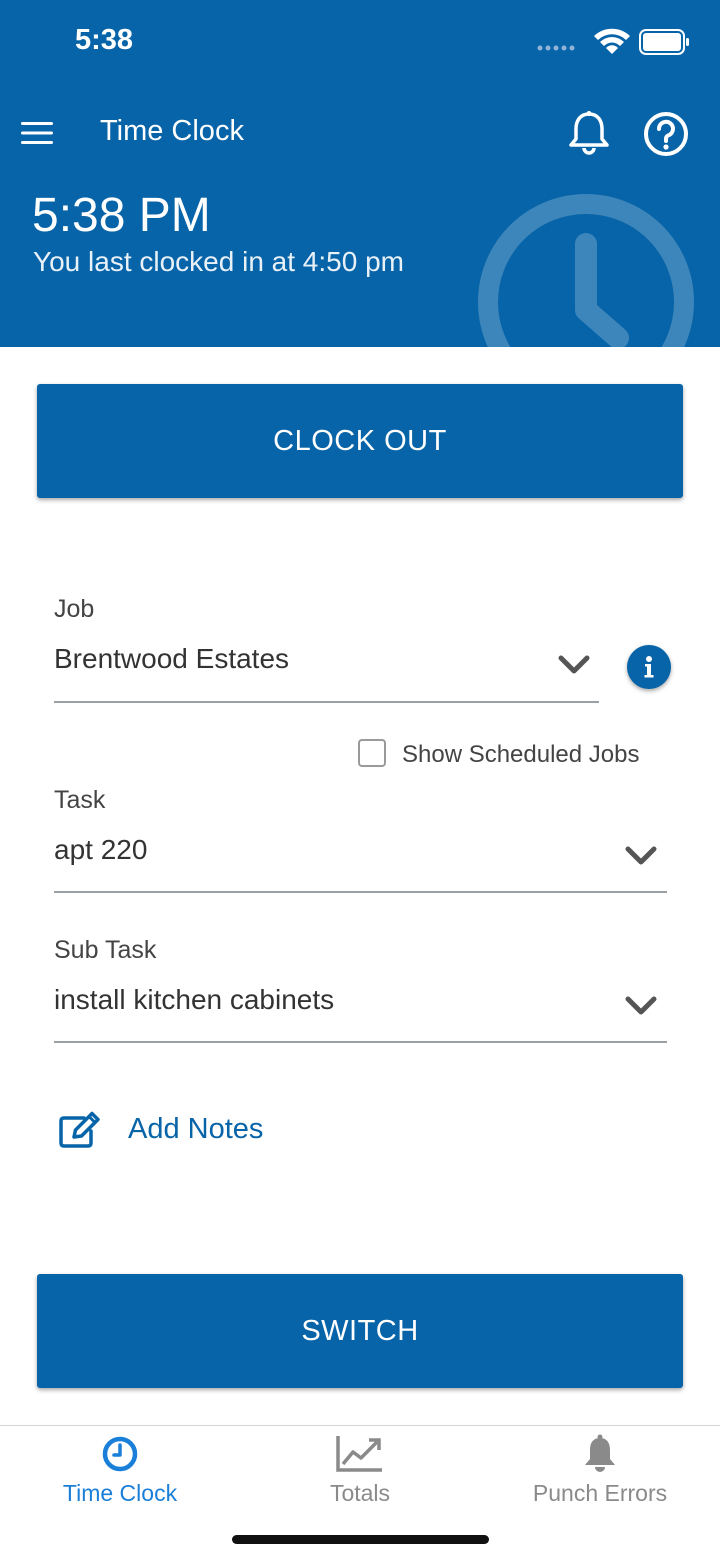 Image resolution: width=720 pixels, height=1559 pixels. What do you see at coordinates (360, 1331) in the screenshot?
I see `switch-button: SWITCH` at bounding box center [360, 1331].